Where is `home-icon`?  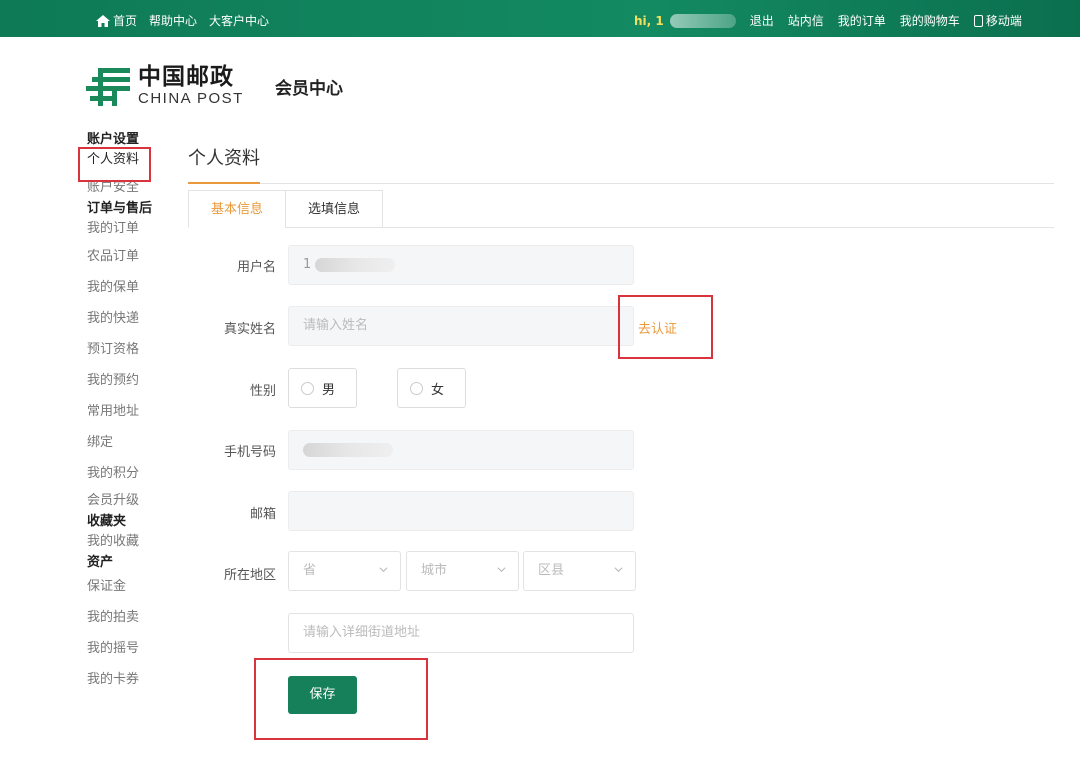
home-icon is located at coordinates (103, 21).